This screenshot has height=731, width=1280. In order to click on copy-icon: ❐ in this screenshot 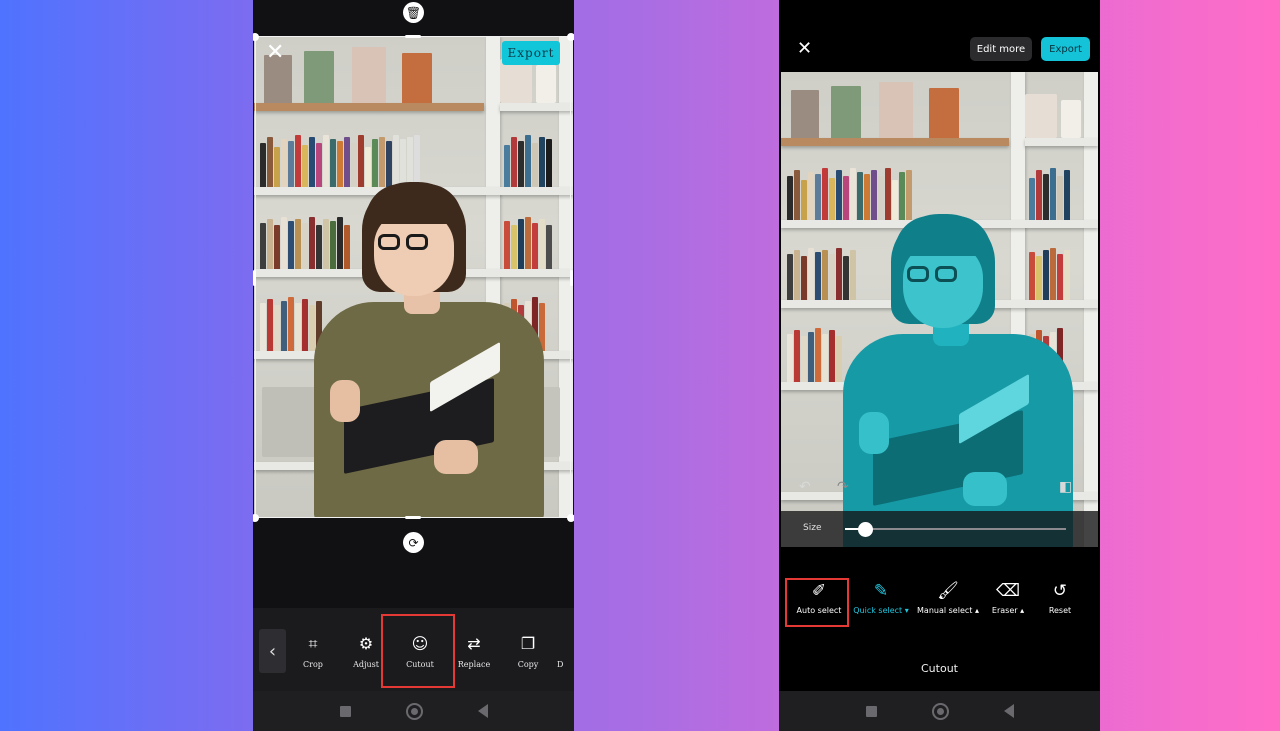, I will do `click(528, 643)`.